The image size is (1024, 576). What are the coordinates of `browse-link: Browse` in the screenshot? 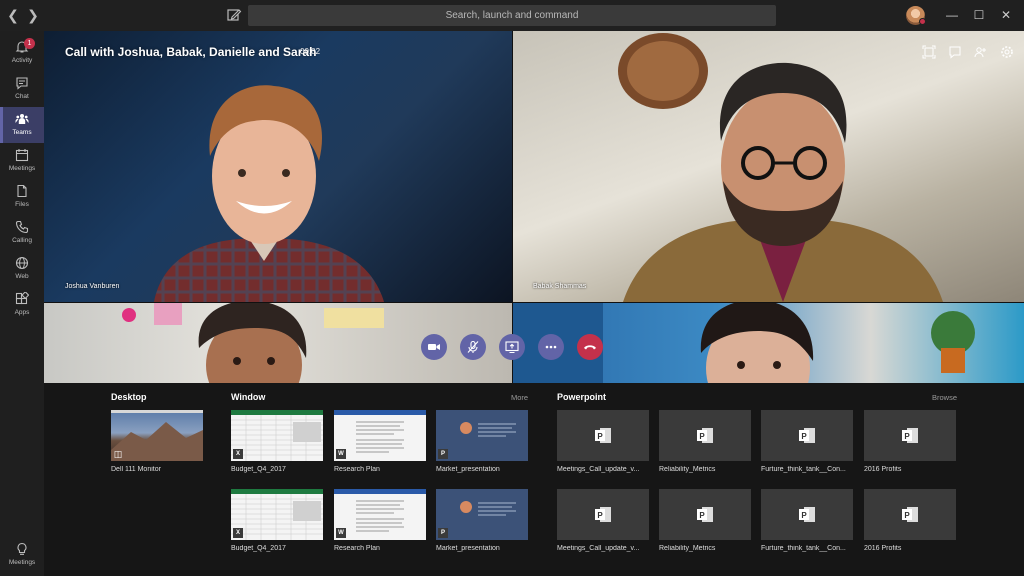 It's located at (944, 397).